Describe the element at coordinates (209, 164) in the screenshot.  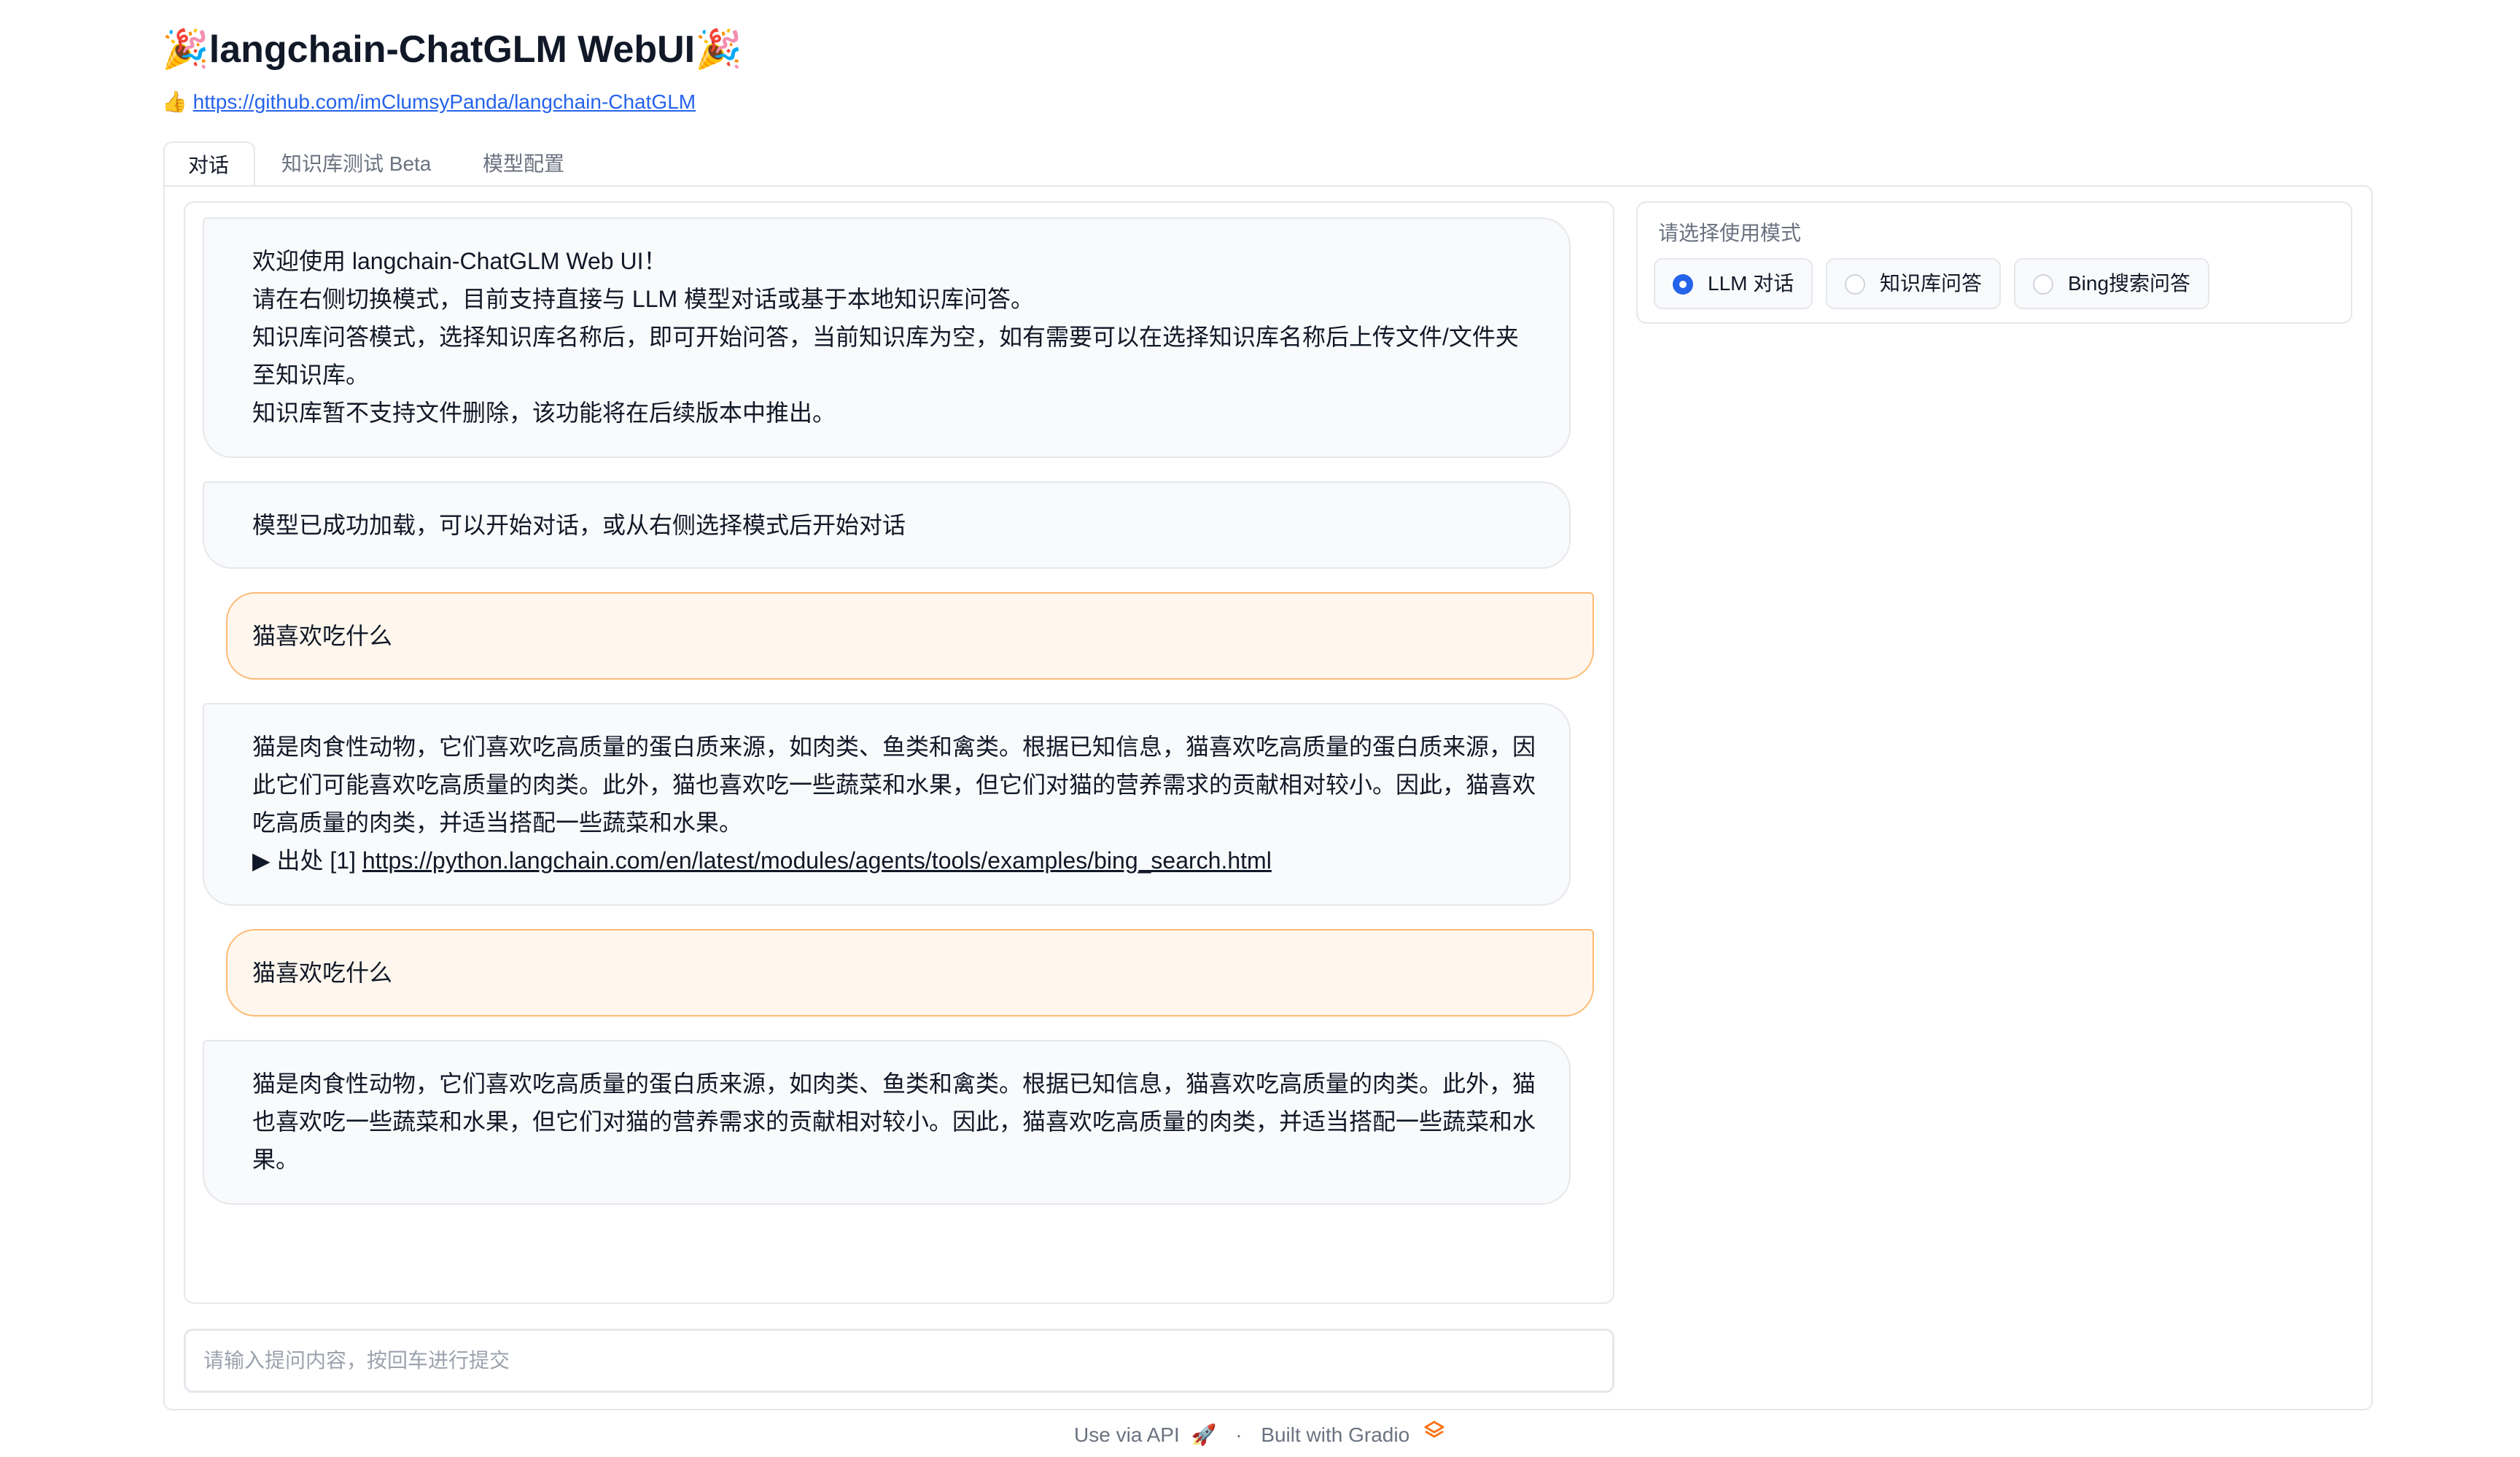
I see `tab-chat: 对话` at that location.